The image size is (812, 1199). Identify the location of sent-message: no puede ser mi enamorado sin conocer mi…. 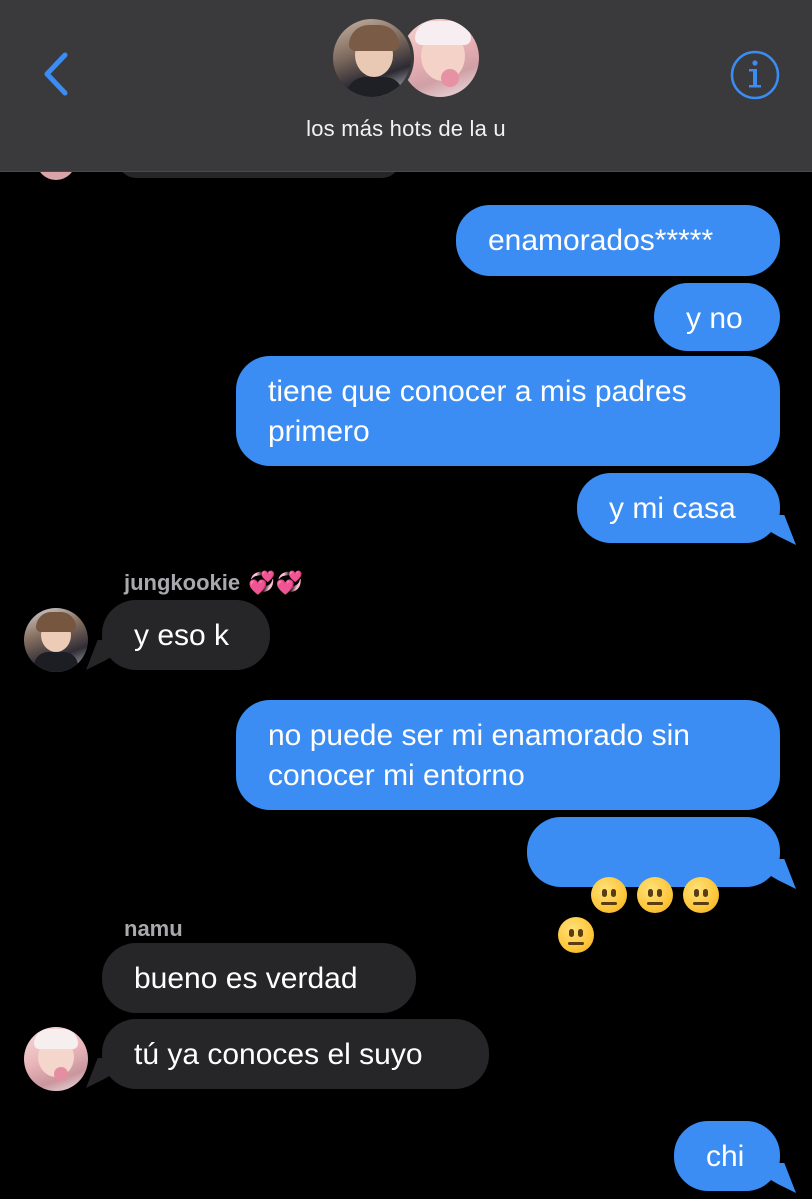
(508, 755).